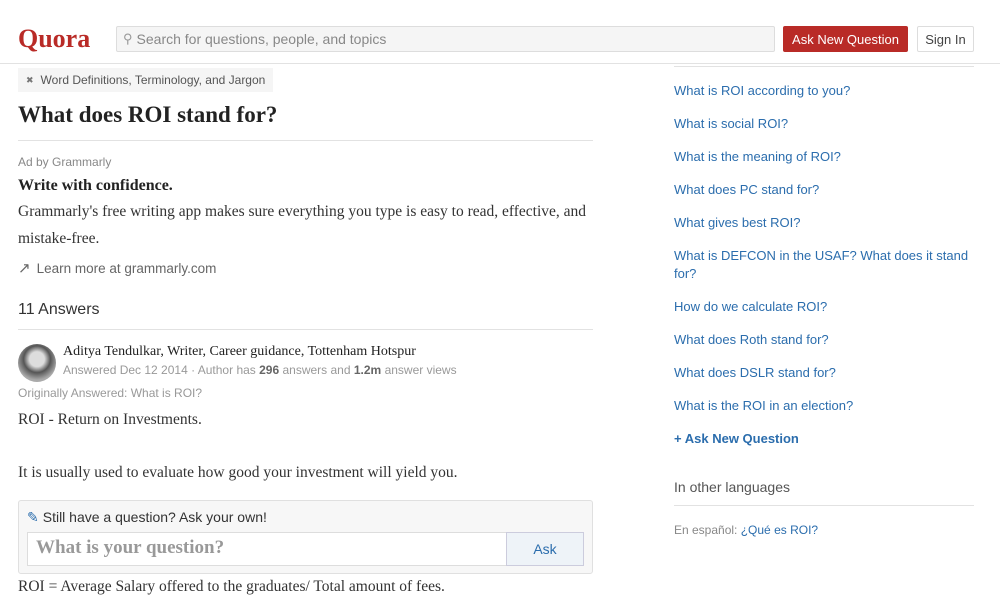 Image resolution: width=1000 pixels, height=600 pixels. I want to click on plus-icon: +, so click(679, 438).